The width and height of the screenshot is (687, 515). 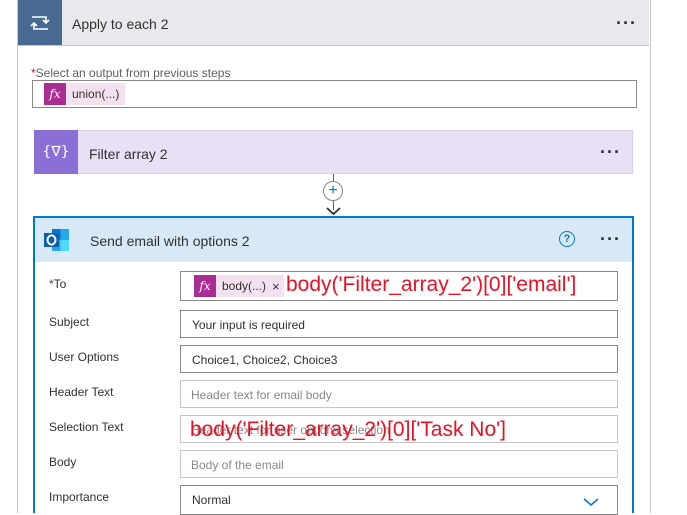 What do you see at coordinates (348, 429) in the screenshot?
I see `selection-expression-annotation: body('Filter_array_2')[0]['Task No']` at bounding box center [348, 429].